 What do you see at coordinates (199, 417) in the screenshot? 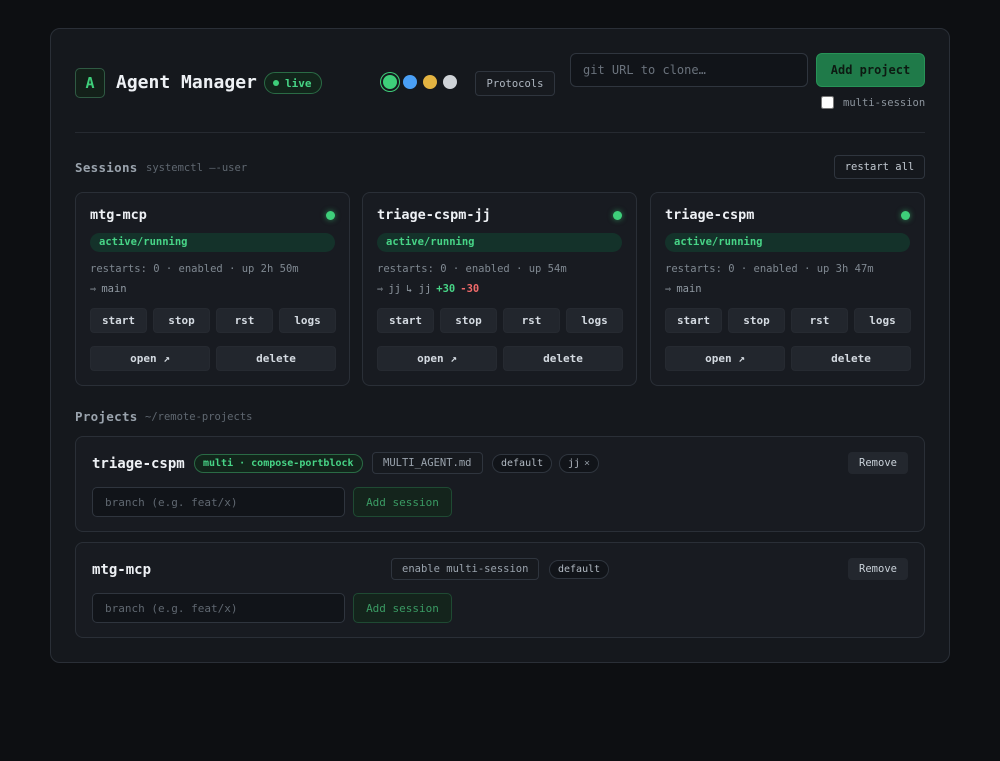
I see `projects-subtitle: ~/remote-projects` at bounding box center [199, 417].